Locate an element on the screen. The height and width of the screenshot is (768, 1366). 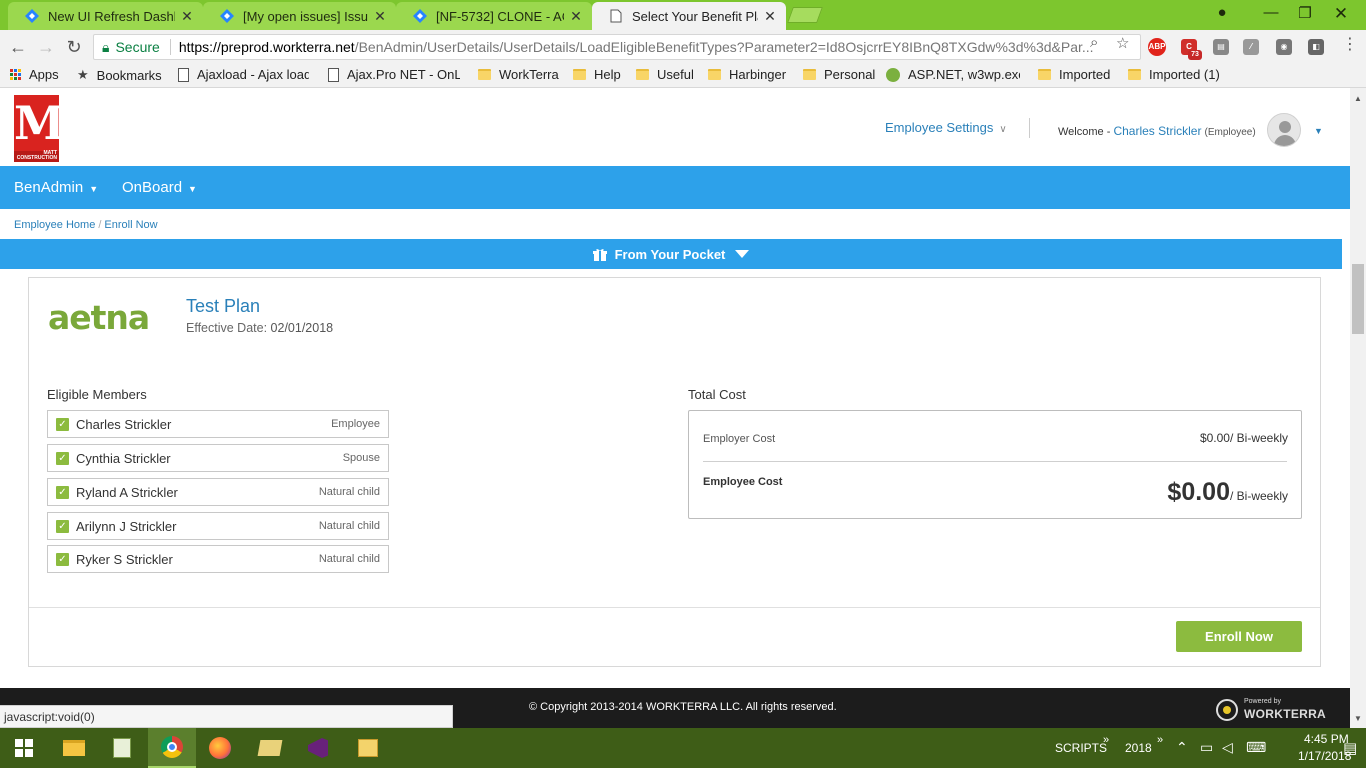
bookmark-folder-useful: Useful is located at coordinates (665, 74).